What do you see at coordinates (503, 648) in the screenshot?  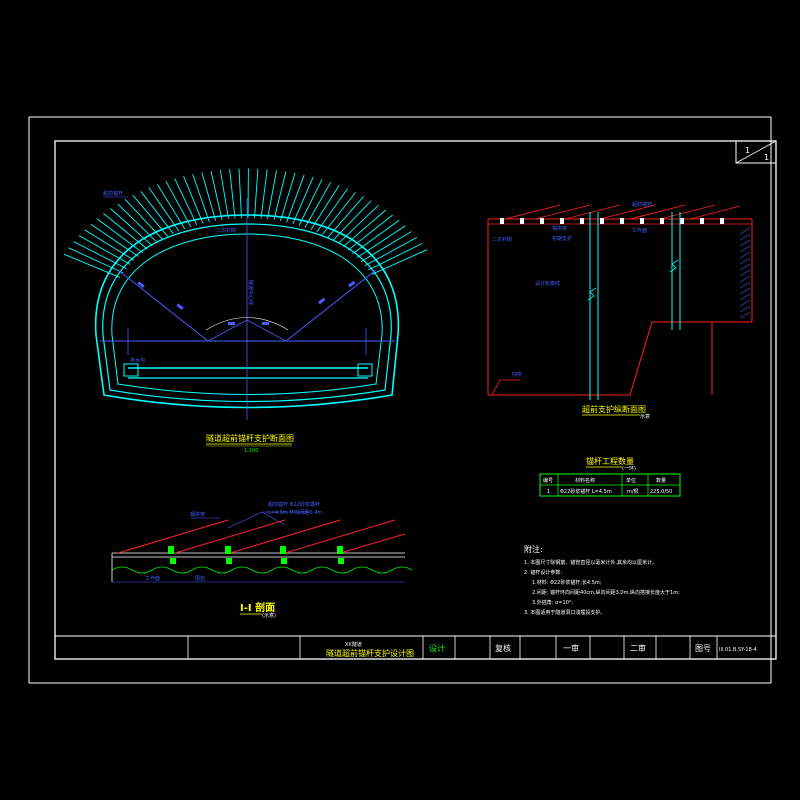 I see `label-review: 复核` at bounding box center [503, 648].